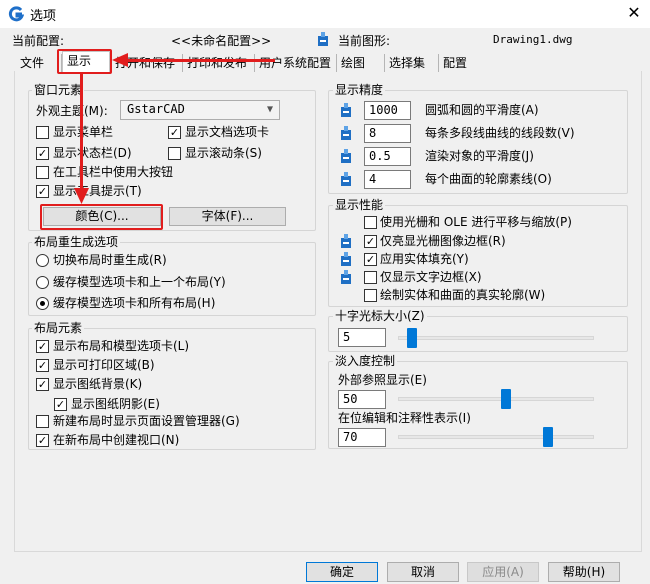  What do you see at coordinates (496, 437) in the screenshot?
I see `inplace-fade-slider-track` at bounding box center [496, 437].